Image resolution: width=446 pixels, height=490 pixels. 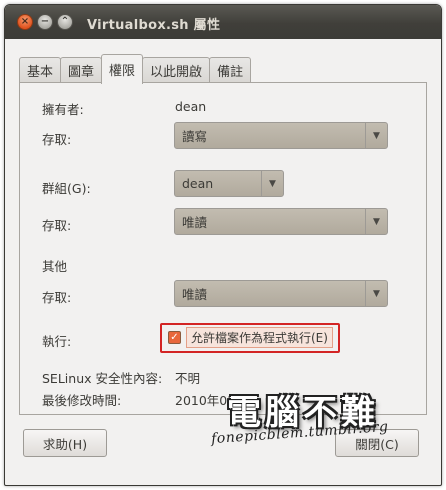 What do you see at coordinates (198, 183) in the screenshot?
I see `group-value: dean` at bounding box center [198, 183].